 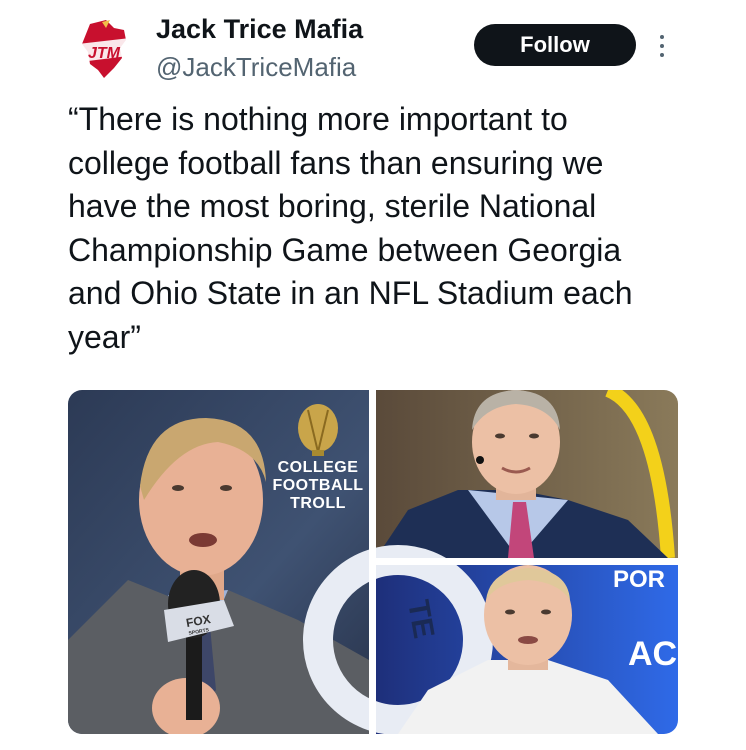 What do you see at coordinates (259, 29) in the screenshot?
I see `account-name: Jack Trice Mafia` at bounding box center [259, 29].